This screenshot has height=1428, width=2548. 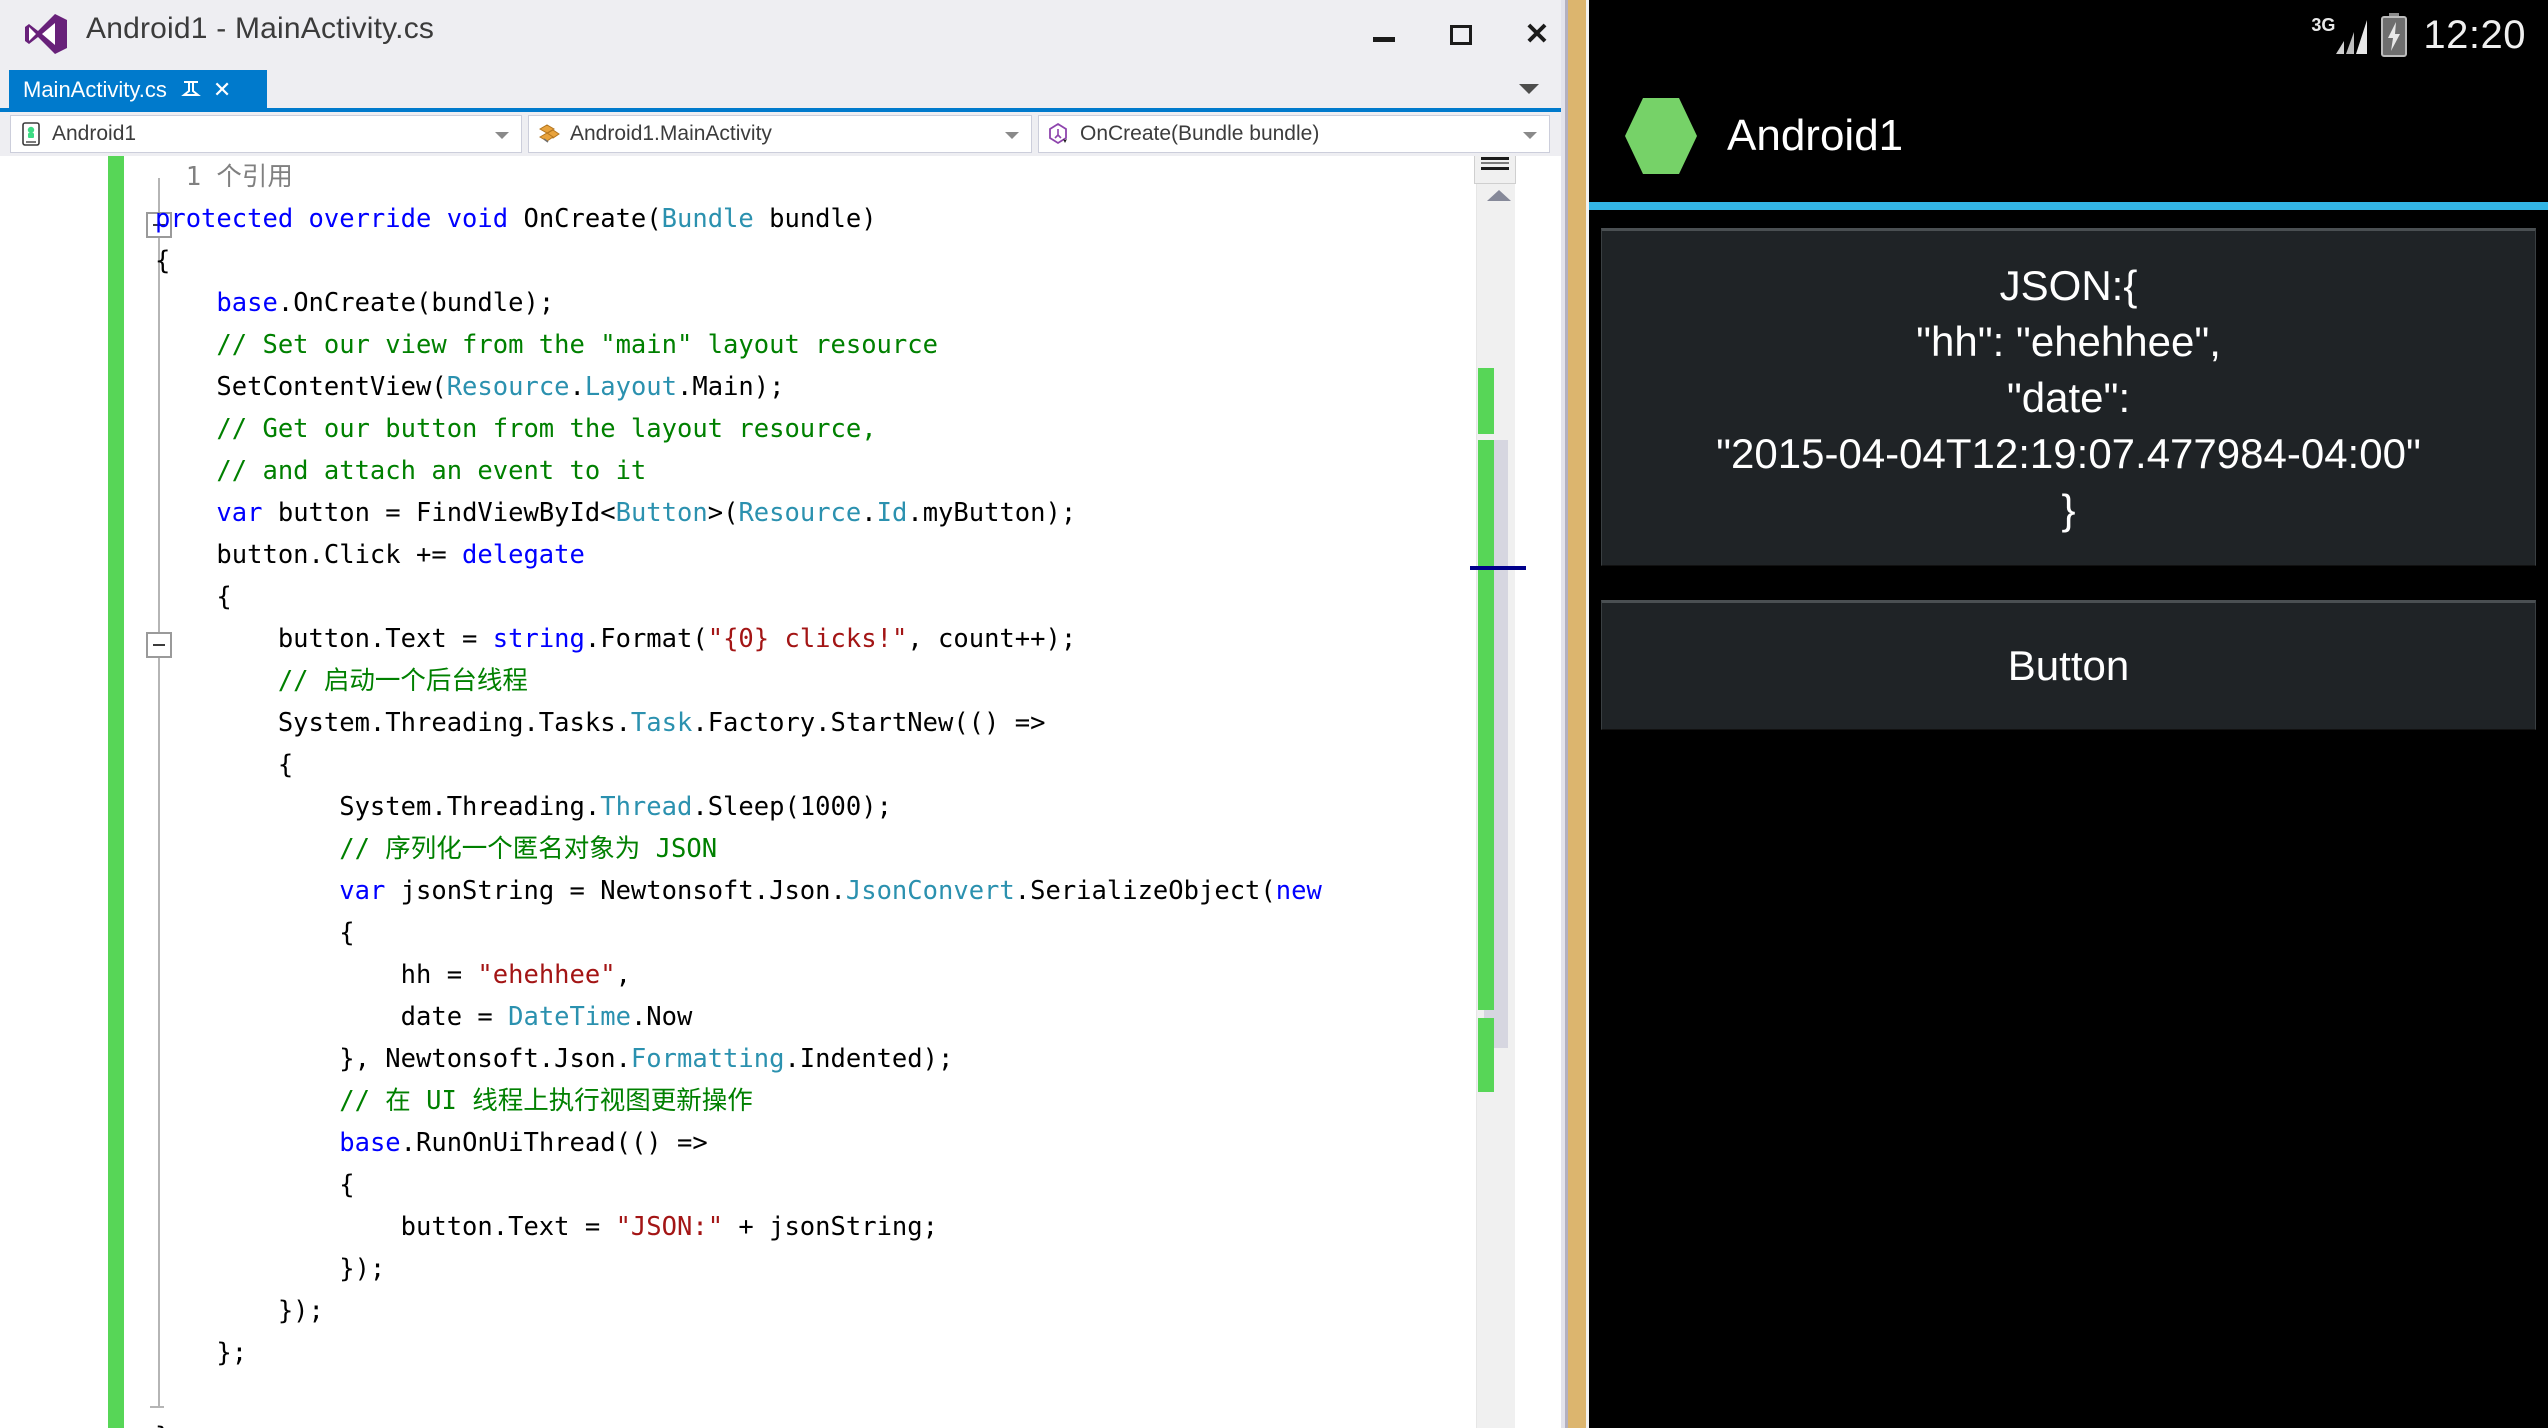 I want to click on code-line: 1 个引用, so click(x=239, y=177).